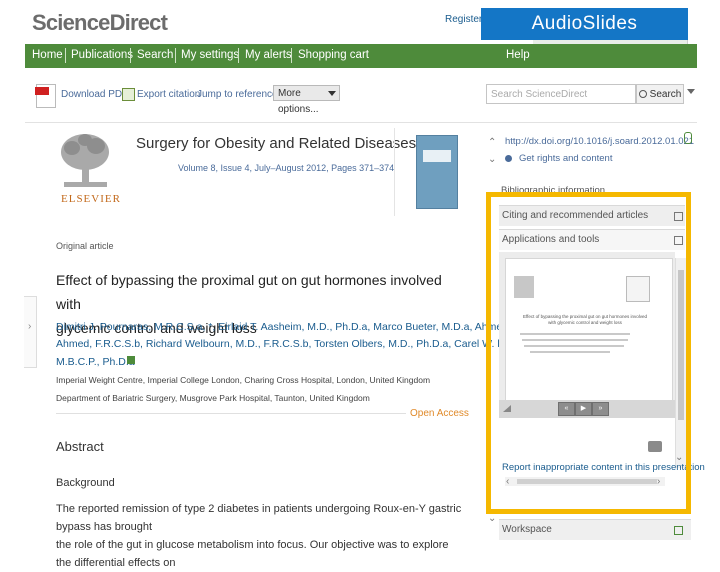  What do you see at coordinates (100, 23) in the screenshot?
I see `sciencedirect-logo: ScienceDirect` at bounding box center [100, 23].